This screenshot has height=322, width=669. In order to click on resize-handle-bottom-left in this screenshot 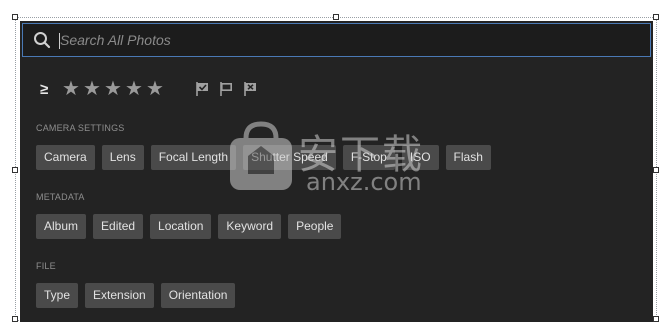, I will do `click(15, 319)`.